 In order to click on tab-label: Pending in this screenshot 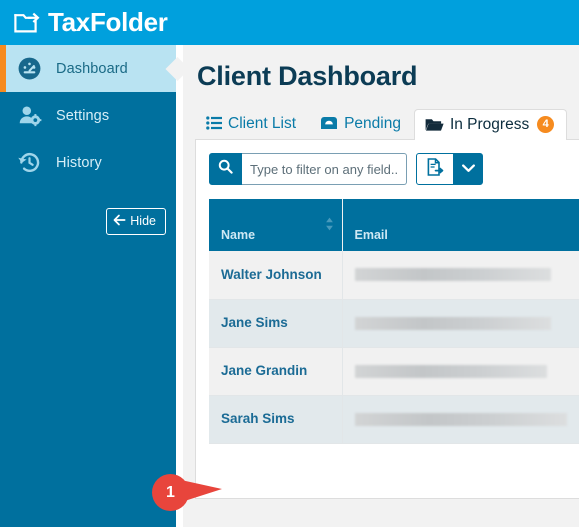, I will do `click(372, 123)`.